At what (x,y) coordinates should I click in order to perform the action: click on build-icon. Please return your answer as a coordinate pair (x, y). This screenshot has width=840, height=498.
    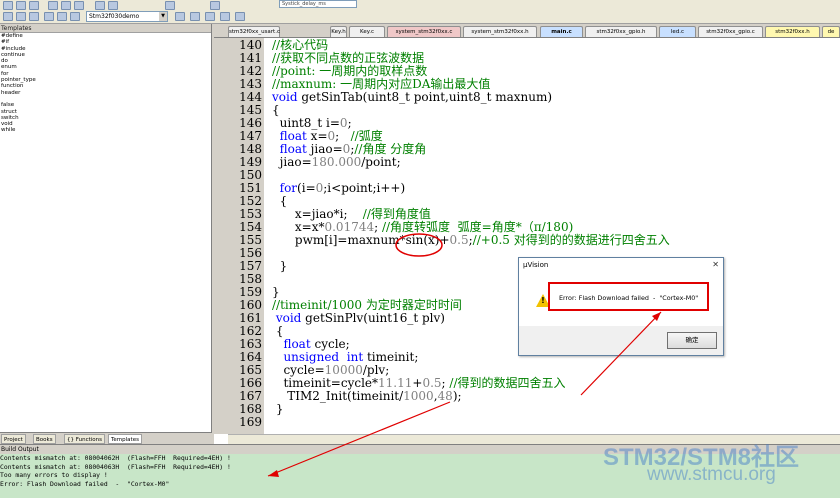
    Looking at the image, I should click on (8, 16).